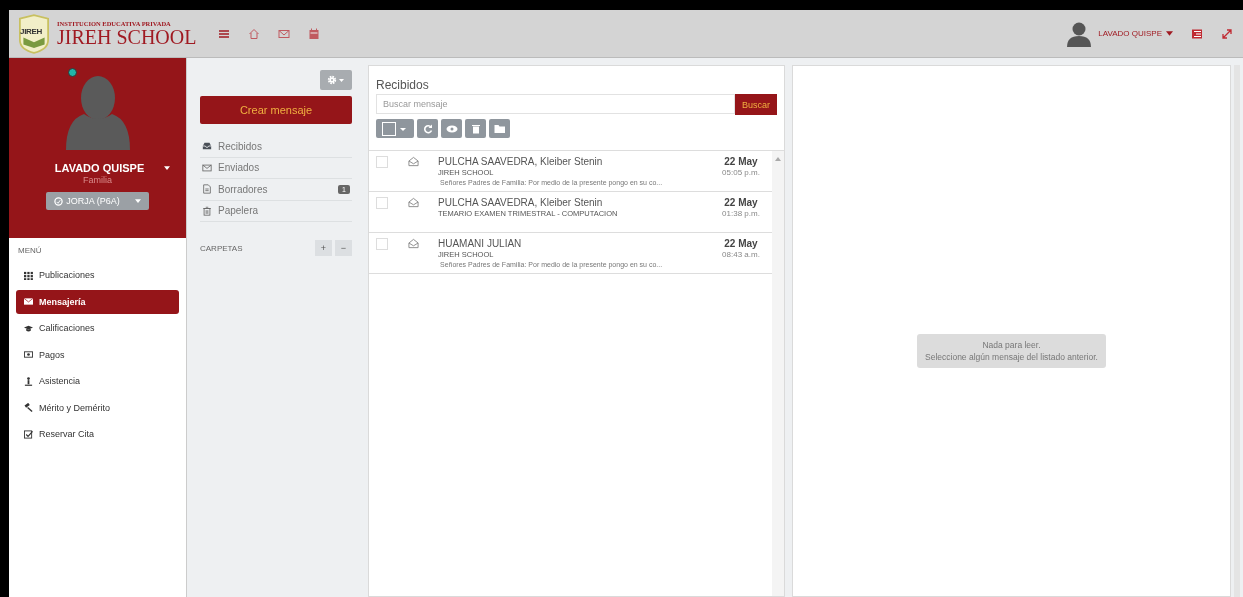 This screenshot has height=597, width=1243. Describe the element at coordinates (343, 248) in the screenshot. I see `remove-folder-button: −` at that location.